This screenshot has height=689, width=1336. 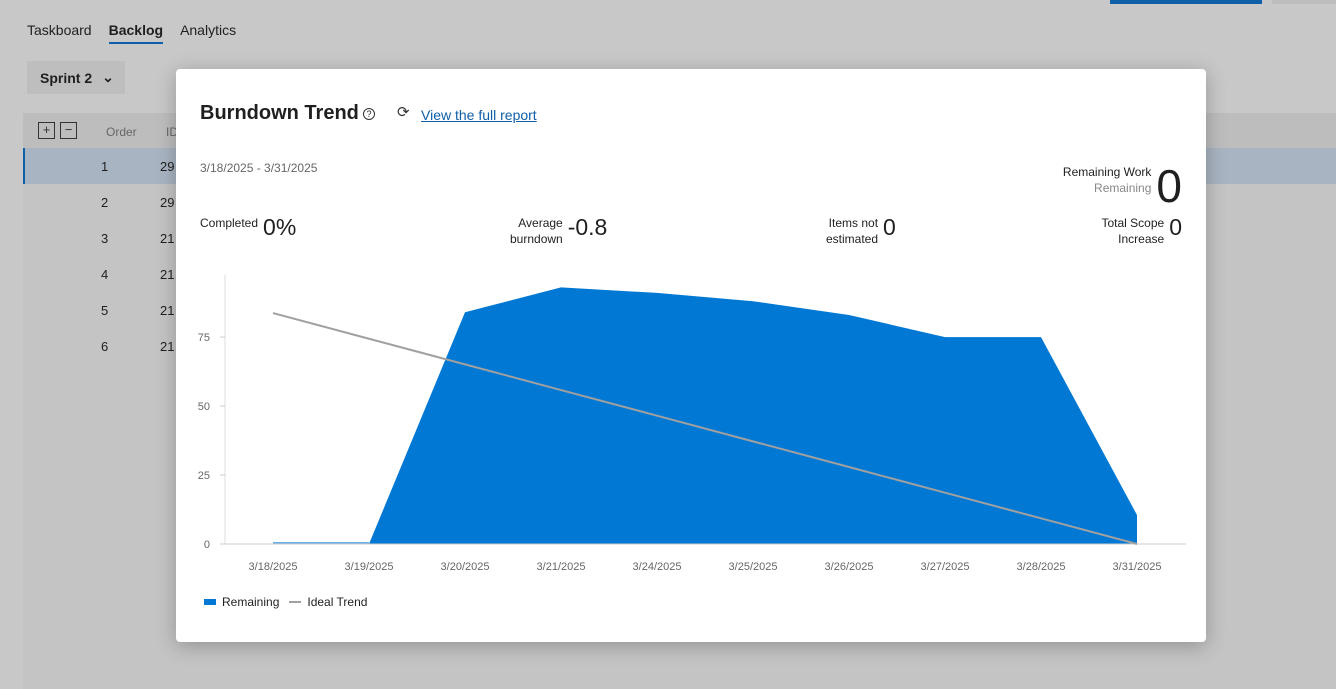 What do you see at coordinates (210, 602) in the screenshot?
I see `remaining-swatch` at bounding box center [210, 602].